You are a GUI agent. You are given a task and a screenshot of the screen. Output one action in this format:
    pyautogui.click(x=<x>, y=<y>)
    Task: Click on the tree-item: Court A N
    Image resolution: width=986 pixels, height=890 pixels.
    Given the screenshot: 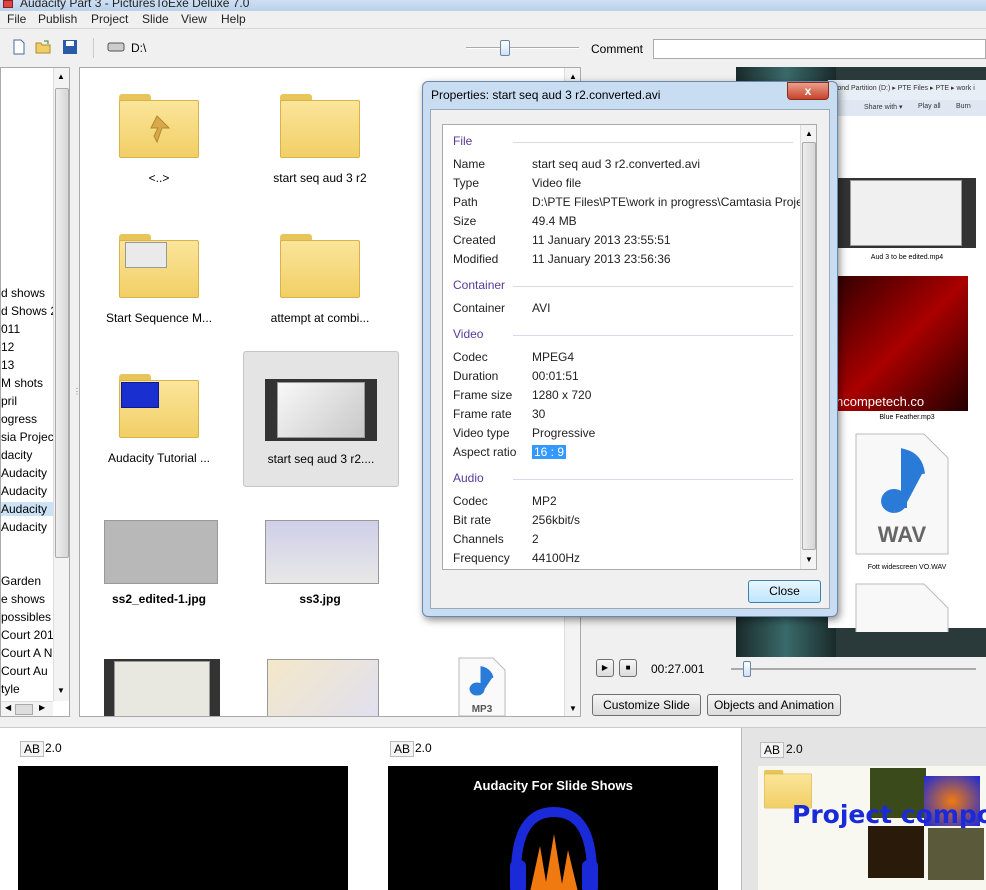 What is the action you would take?
    pyautogui.click(x=26, y=653)
    